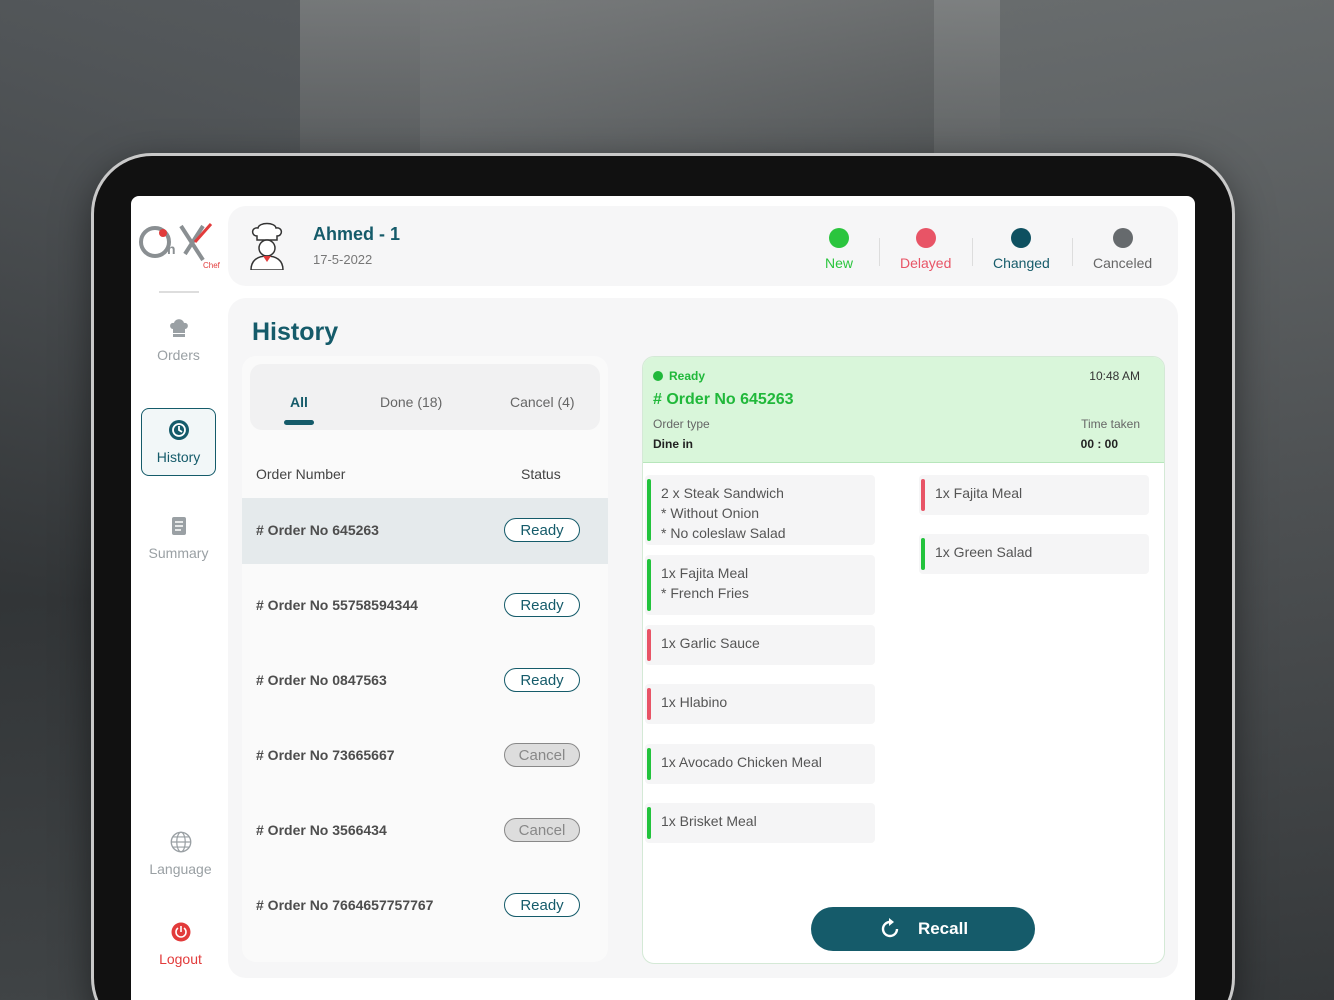 The width and height of the screenshot is (1334, 1000). Describe the element at coordinates (925, 263) in the screenshot. I see `legend-label: Delayed` at that location.